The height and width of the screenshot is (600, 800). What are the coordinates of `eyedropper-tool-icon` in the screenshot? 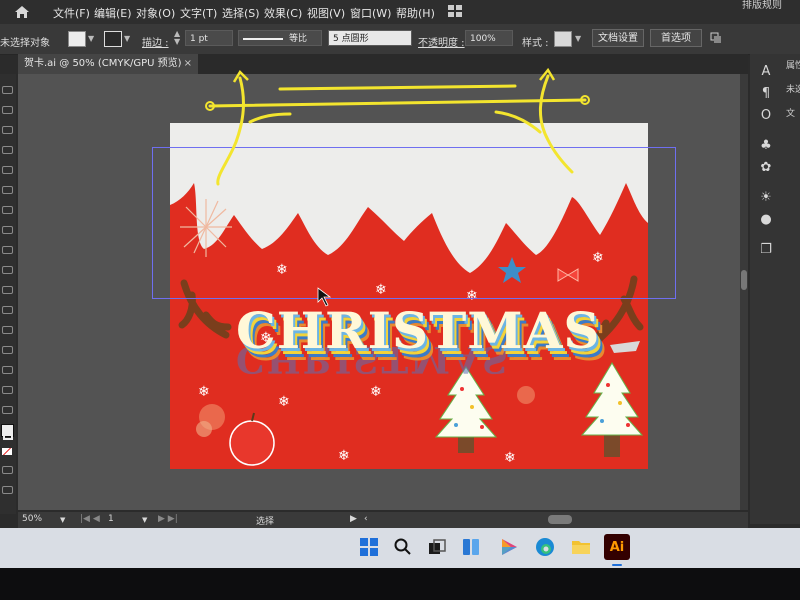 It's located at (7, 390).